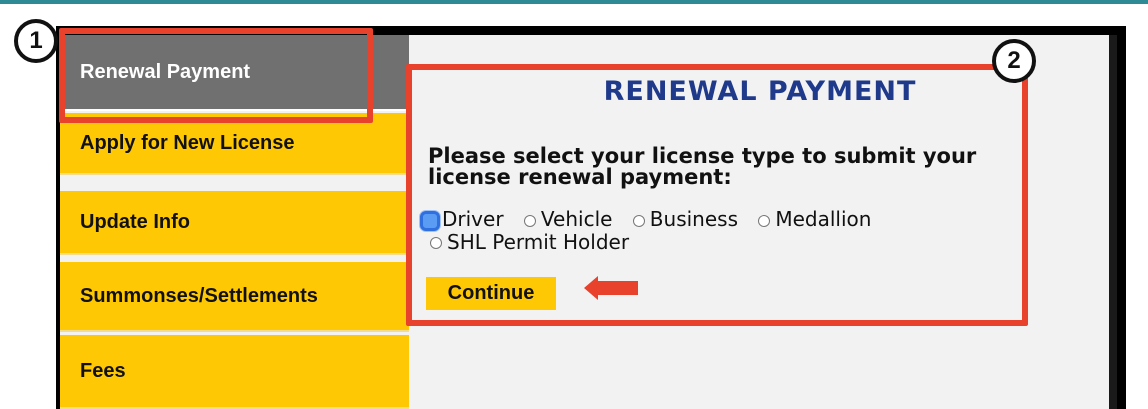 This screenshot has height=409, width=1148. What do you see at coordinates (1113, 222) in the screenshot?
I see `scrollbar-edge` at bounding box center [1113, 222].